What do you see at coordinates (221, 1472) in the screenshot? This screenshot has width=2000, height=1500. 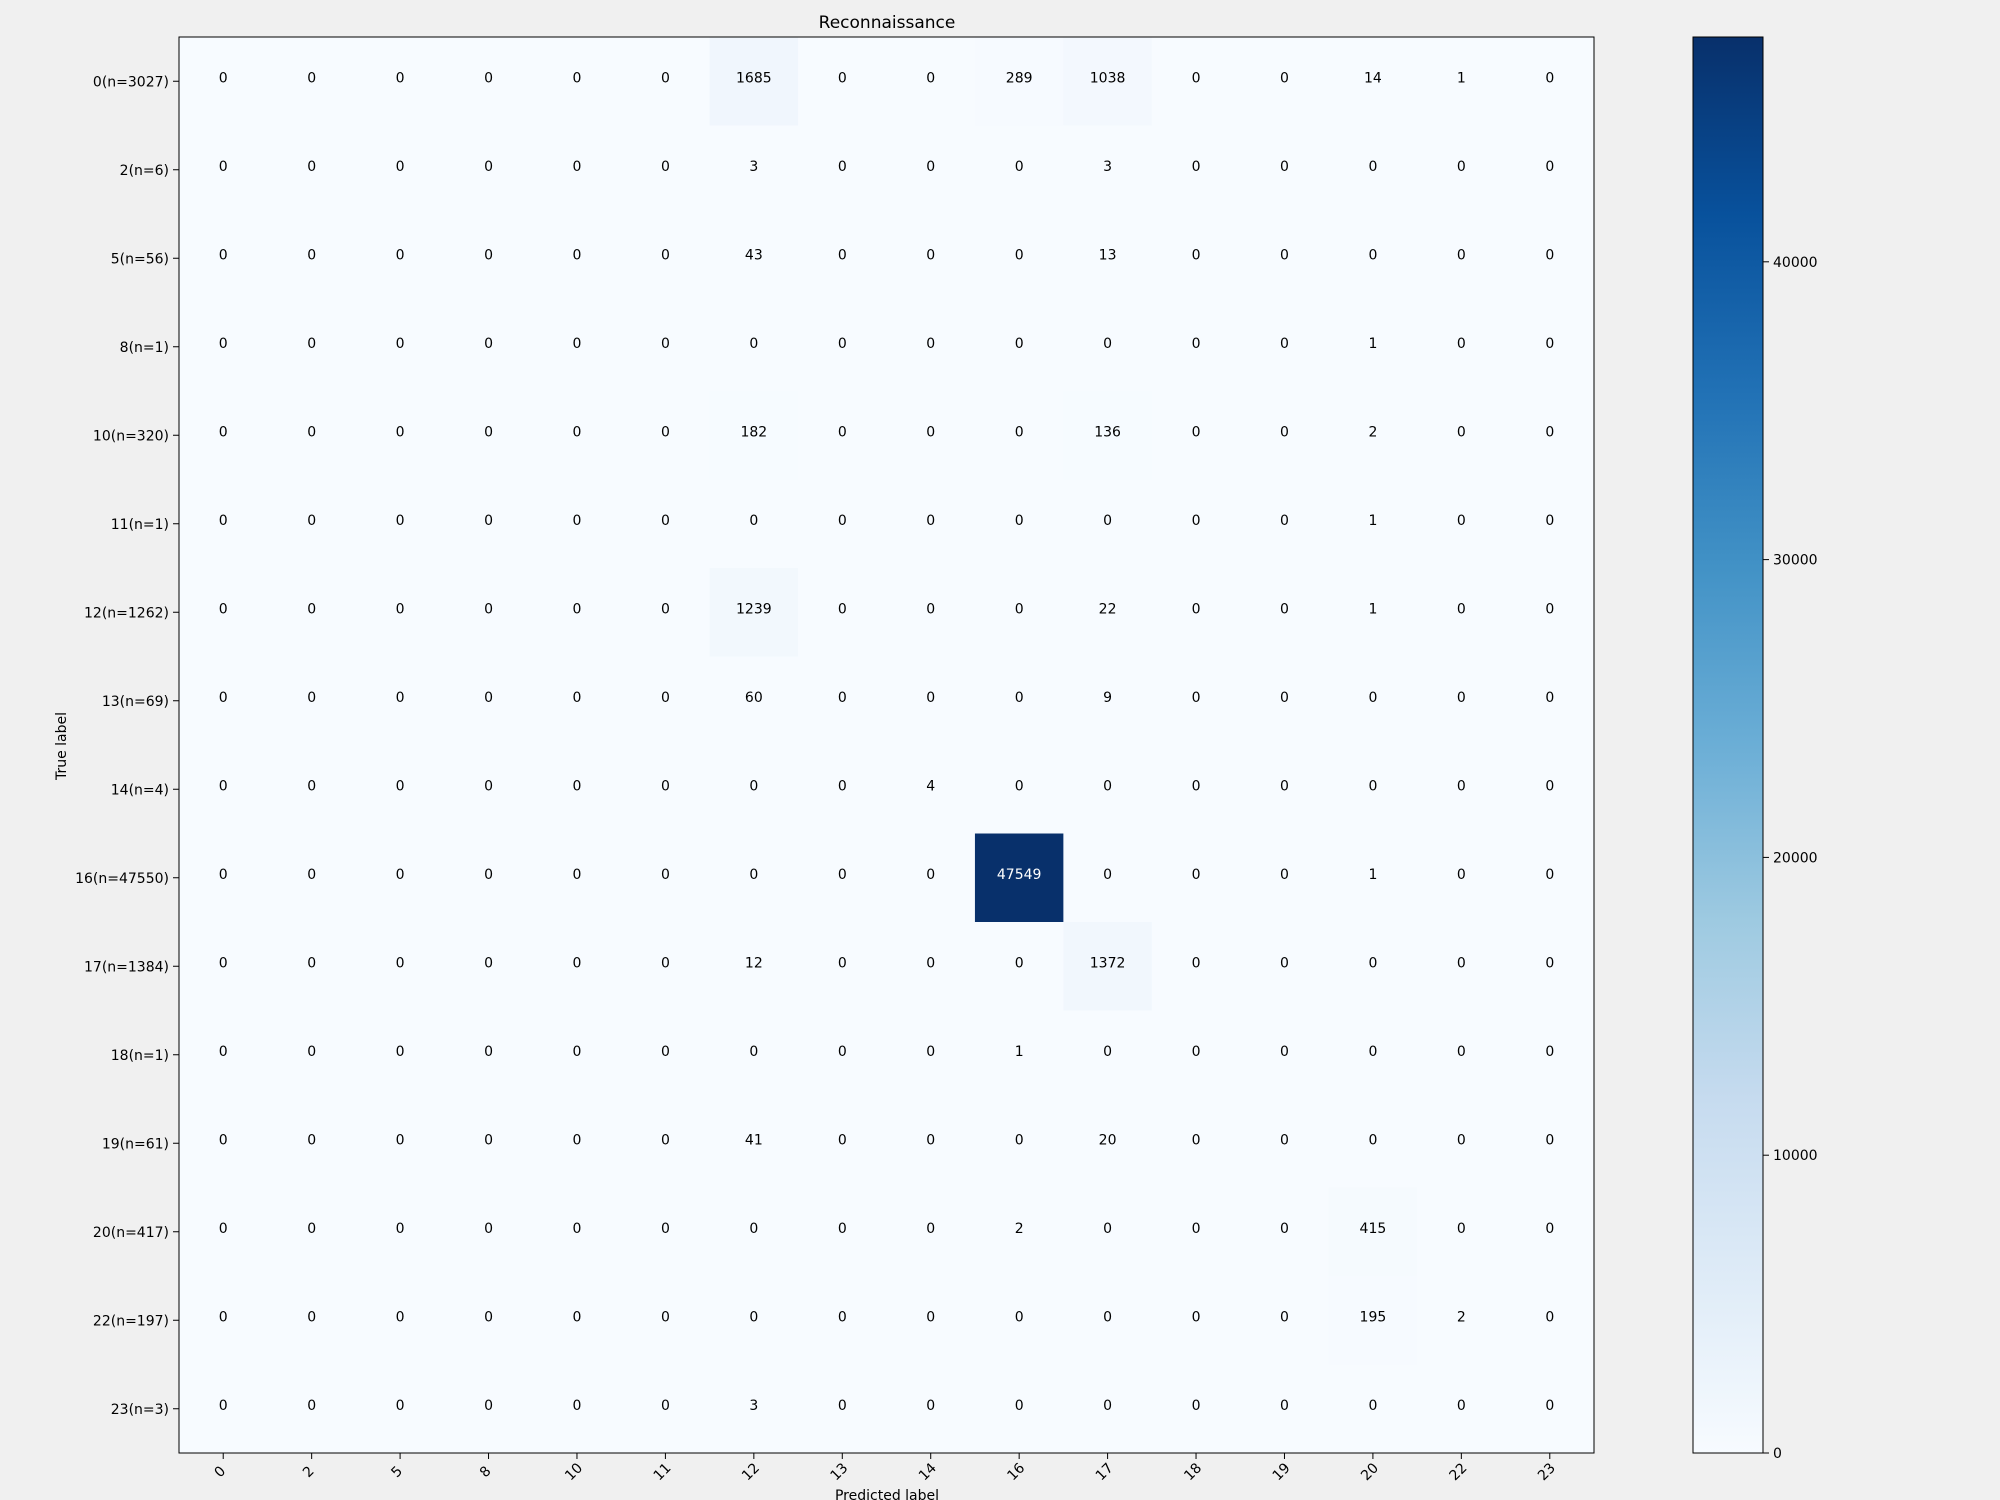 I see `x-tick-label: 0` at bounding box center [221, 1472].